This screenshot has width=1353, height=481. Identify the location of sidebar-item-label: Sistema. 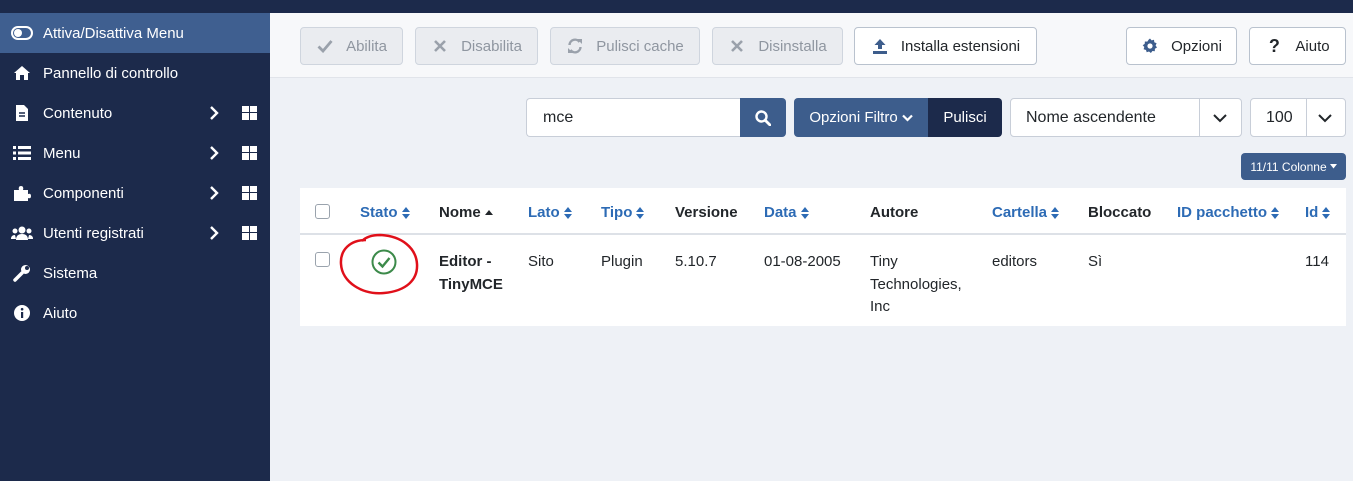
(70, 273).